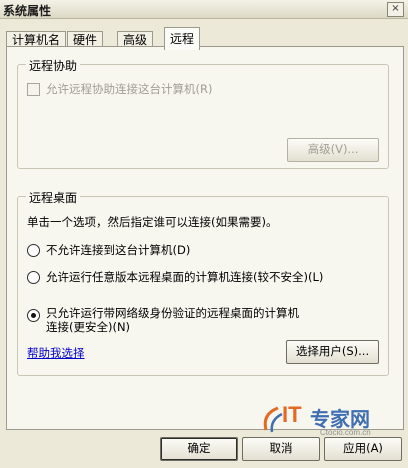  Describe the element at coordinates (292, 414) in the screenshot. I see `watermark-it-text: IT` at that location.